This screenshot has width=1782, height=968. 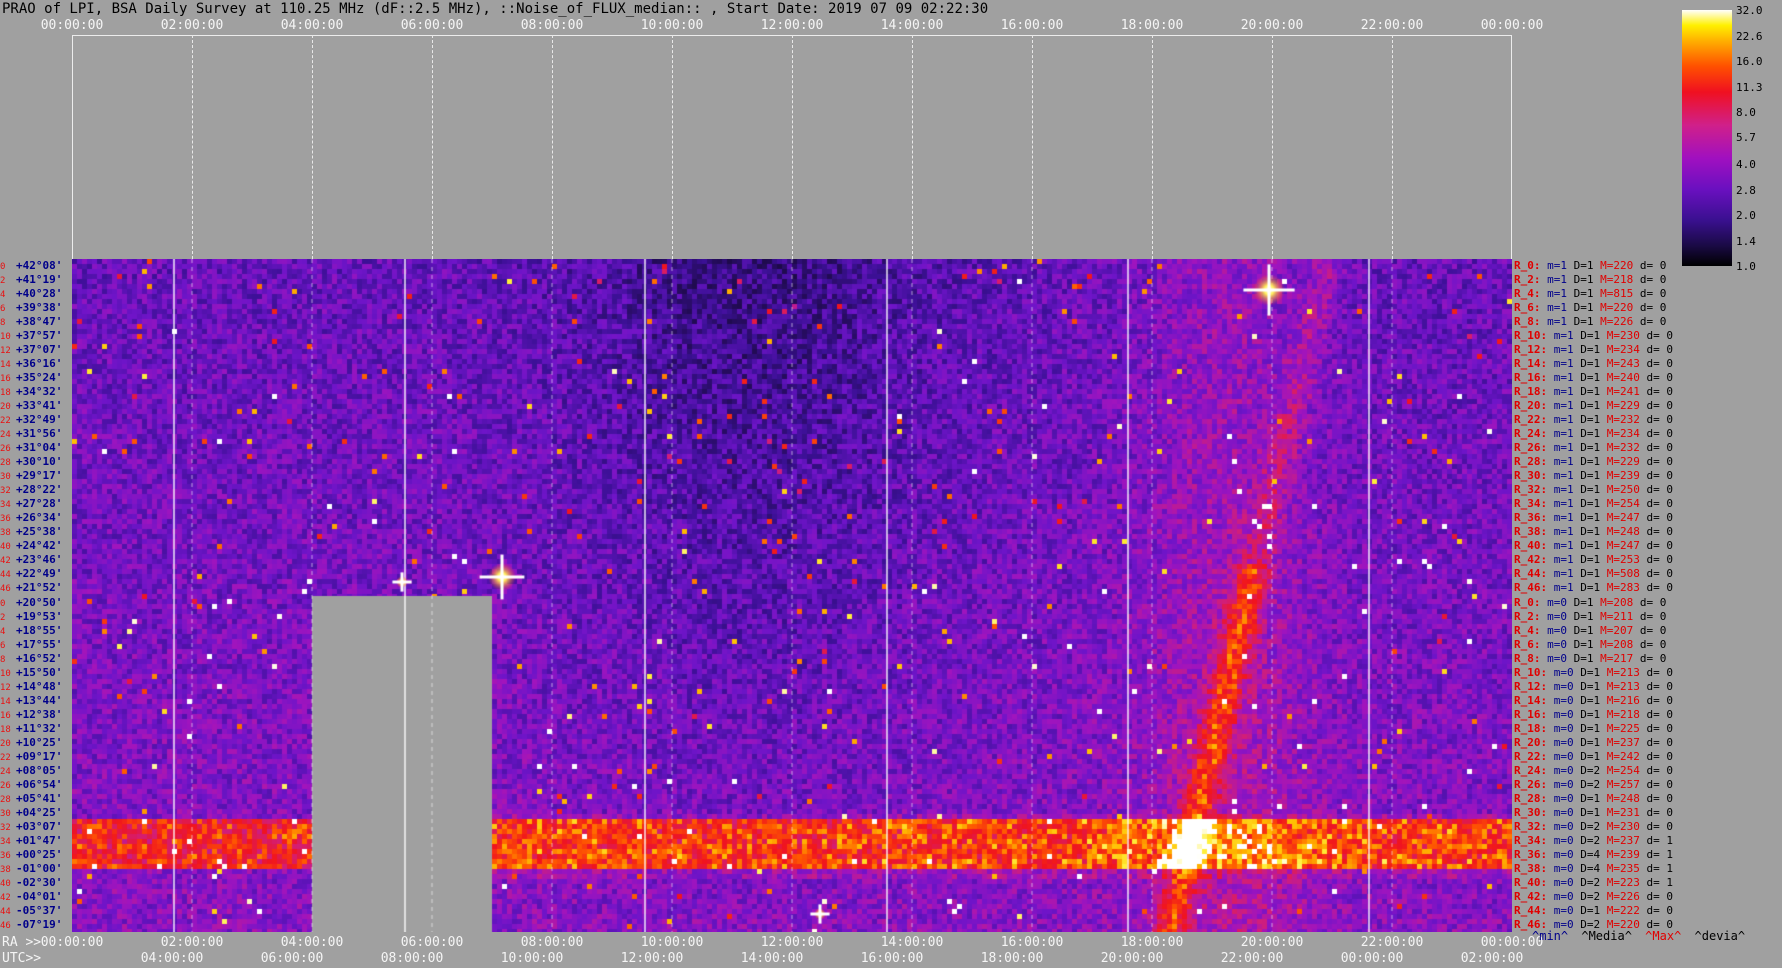 What do you see at coordinates (31, 280) in the screenshot?
I see `declination-label: 2 +41°19'` at bounding box center [31, 280].